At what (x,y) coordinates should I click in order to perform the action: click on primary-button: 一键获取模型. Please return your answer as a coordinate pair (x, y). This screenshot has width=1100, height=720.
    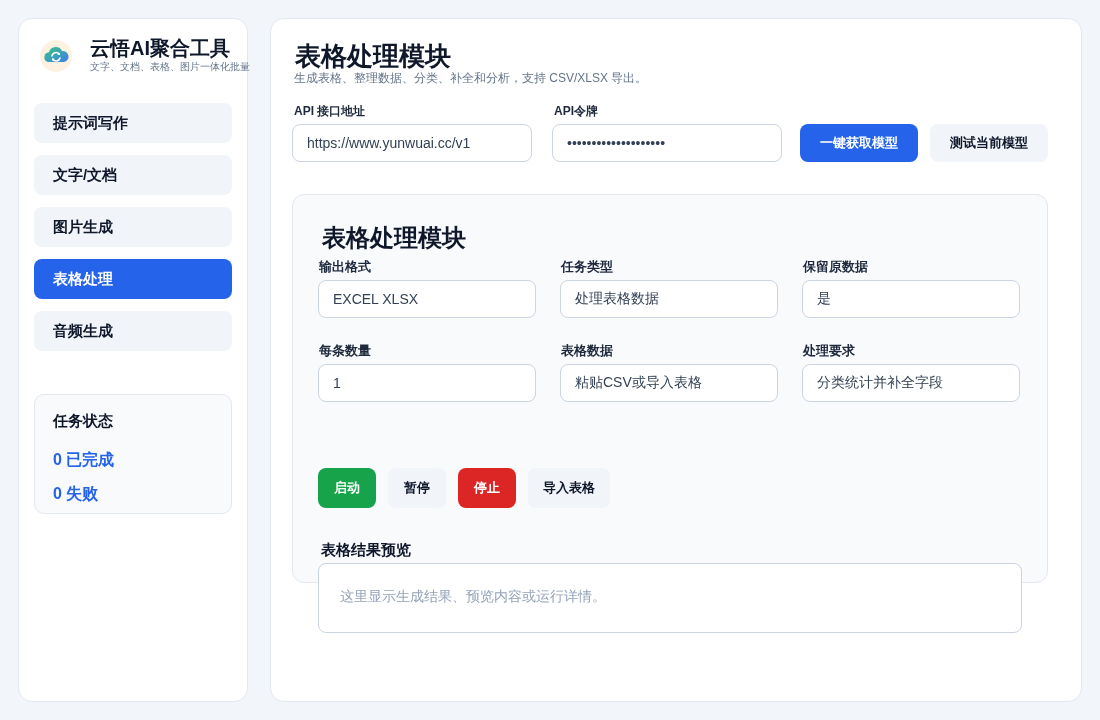
    Looking at the image, I should click on (859, 143).